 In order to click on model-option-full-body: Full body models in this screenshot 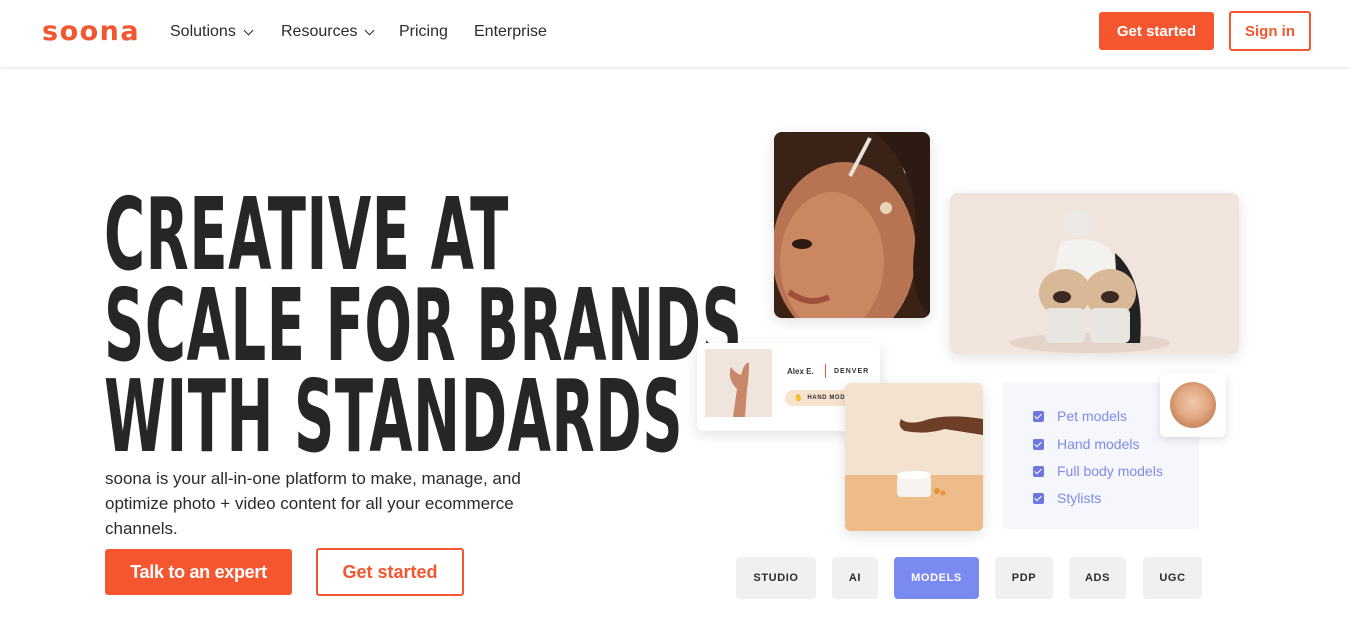, I will do `click(1098, 471)`.